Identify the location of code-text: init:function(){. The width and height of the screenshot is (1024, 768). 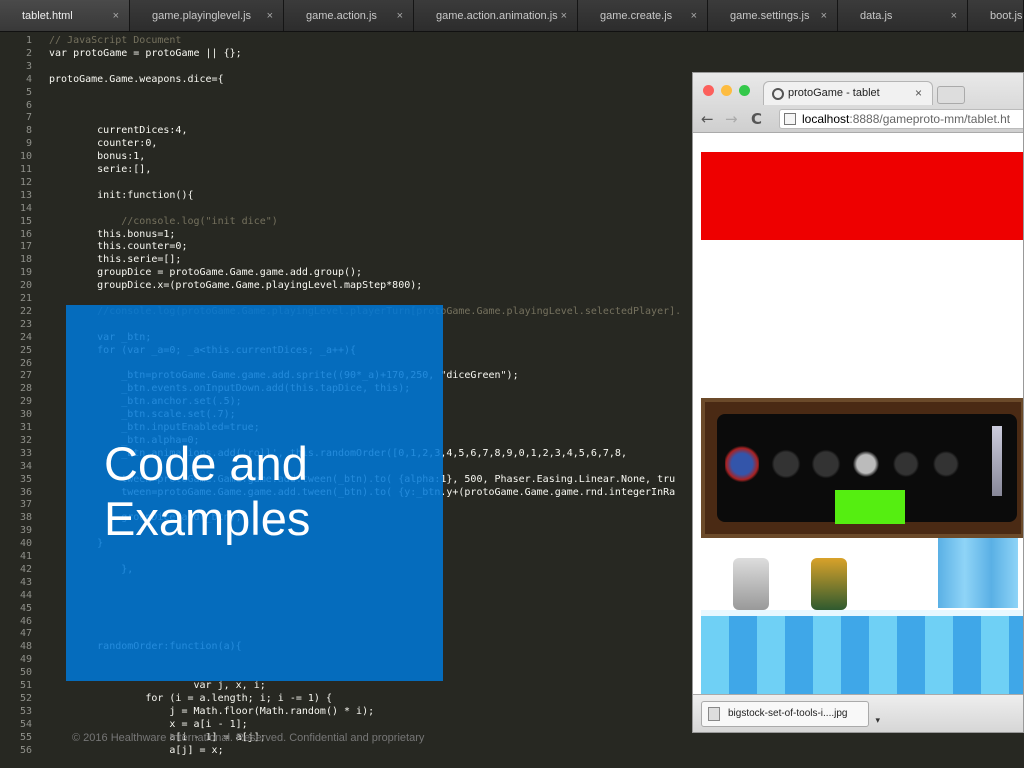
(121, 195).